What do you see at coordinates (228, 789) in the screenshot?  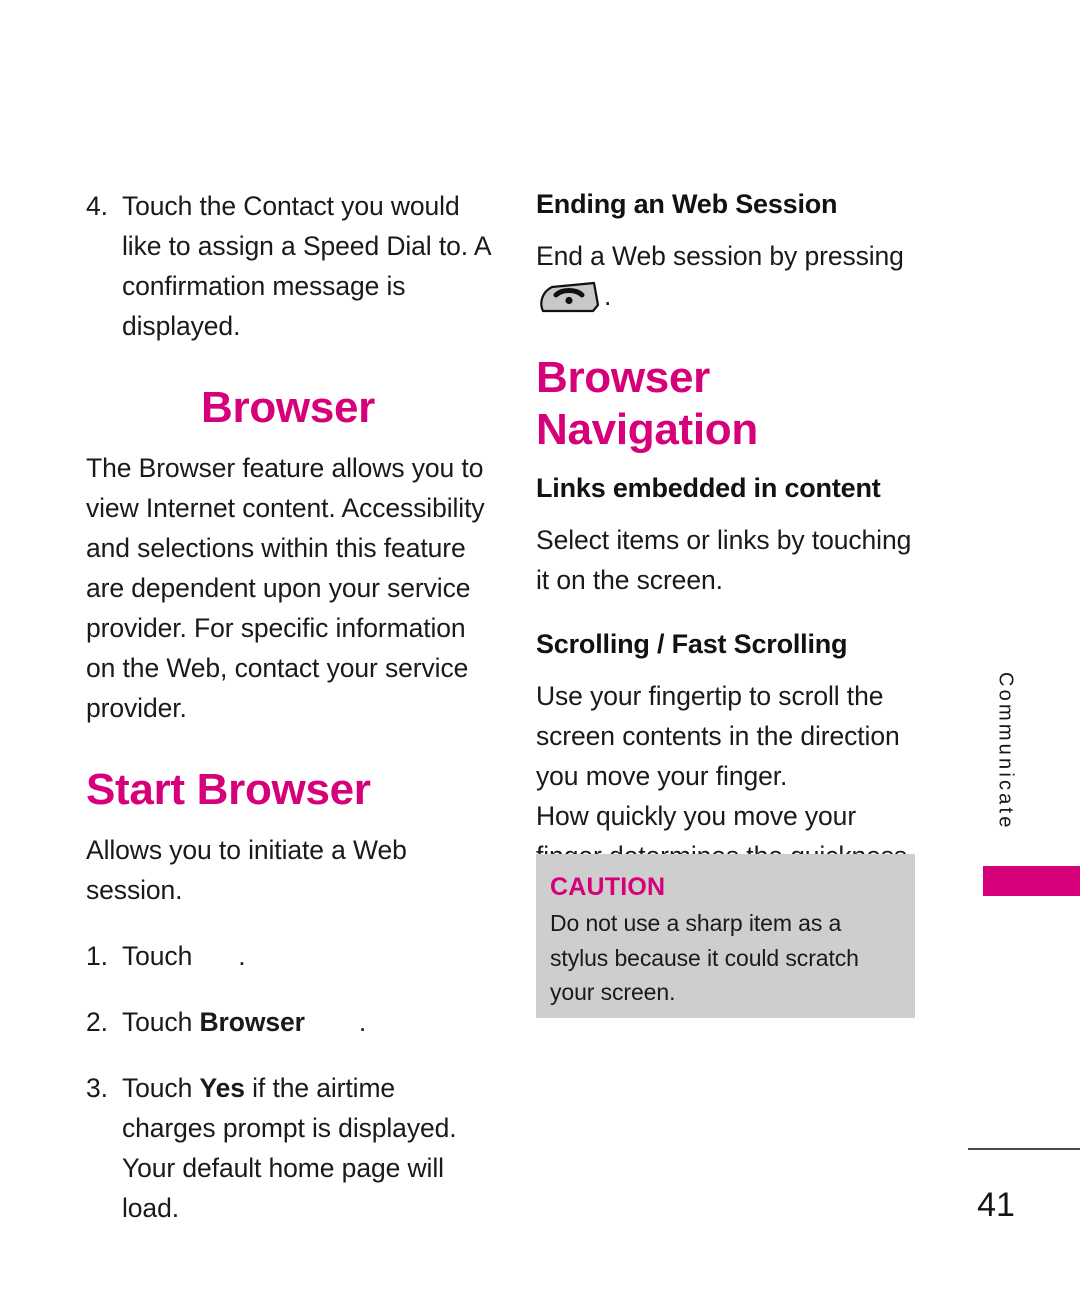 I see `section-title-start-browser: Start Browser` at bounding box center [228, 789].